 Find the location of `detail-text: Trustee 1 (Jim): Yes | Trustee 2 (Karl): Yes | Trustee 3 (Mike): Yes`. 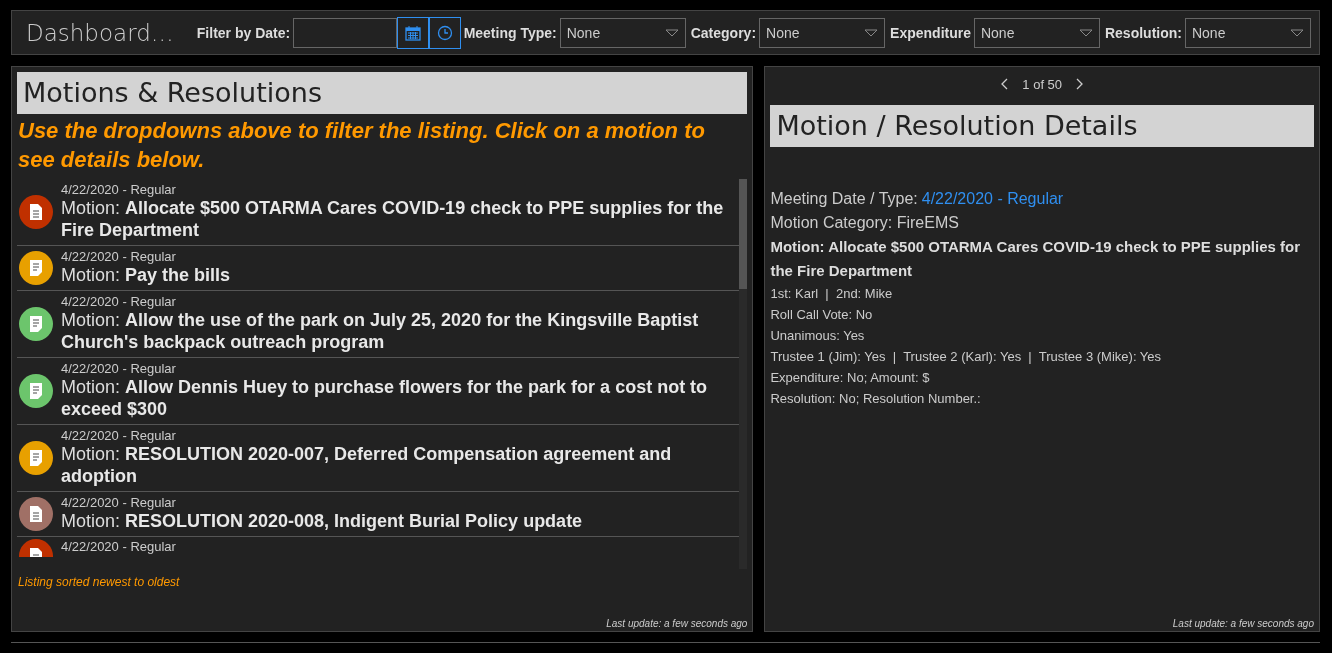

detail-text: Trustee 1 (Jim): Yes | Trustee 2 (Karl): Yes | Trustee 3 (Mike): Yes is located at coordinates (966, 357).